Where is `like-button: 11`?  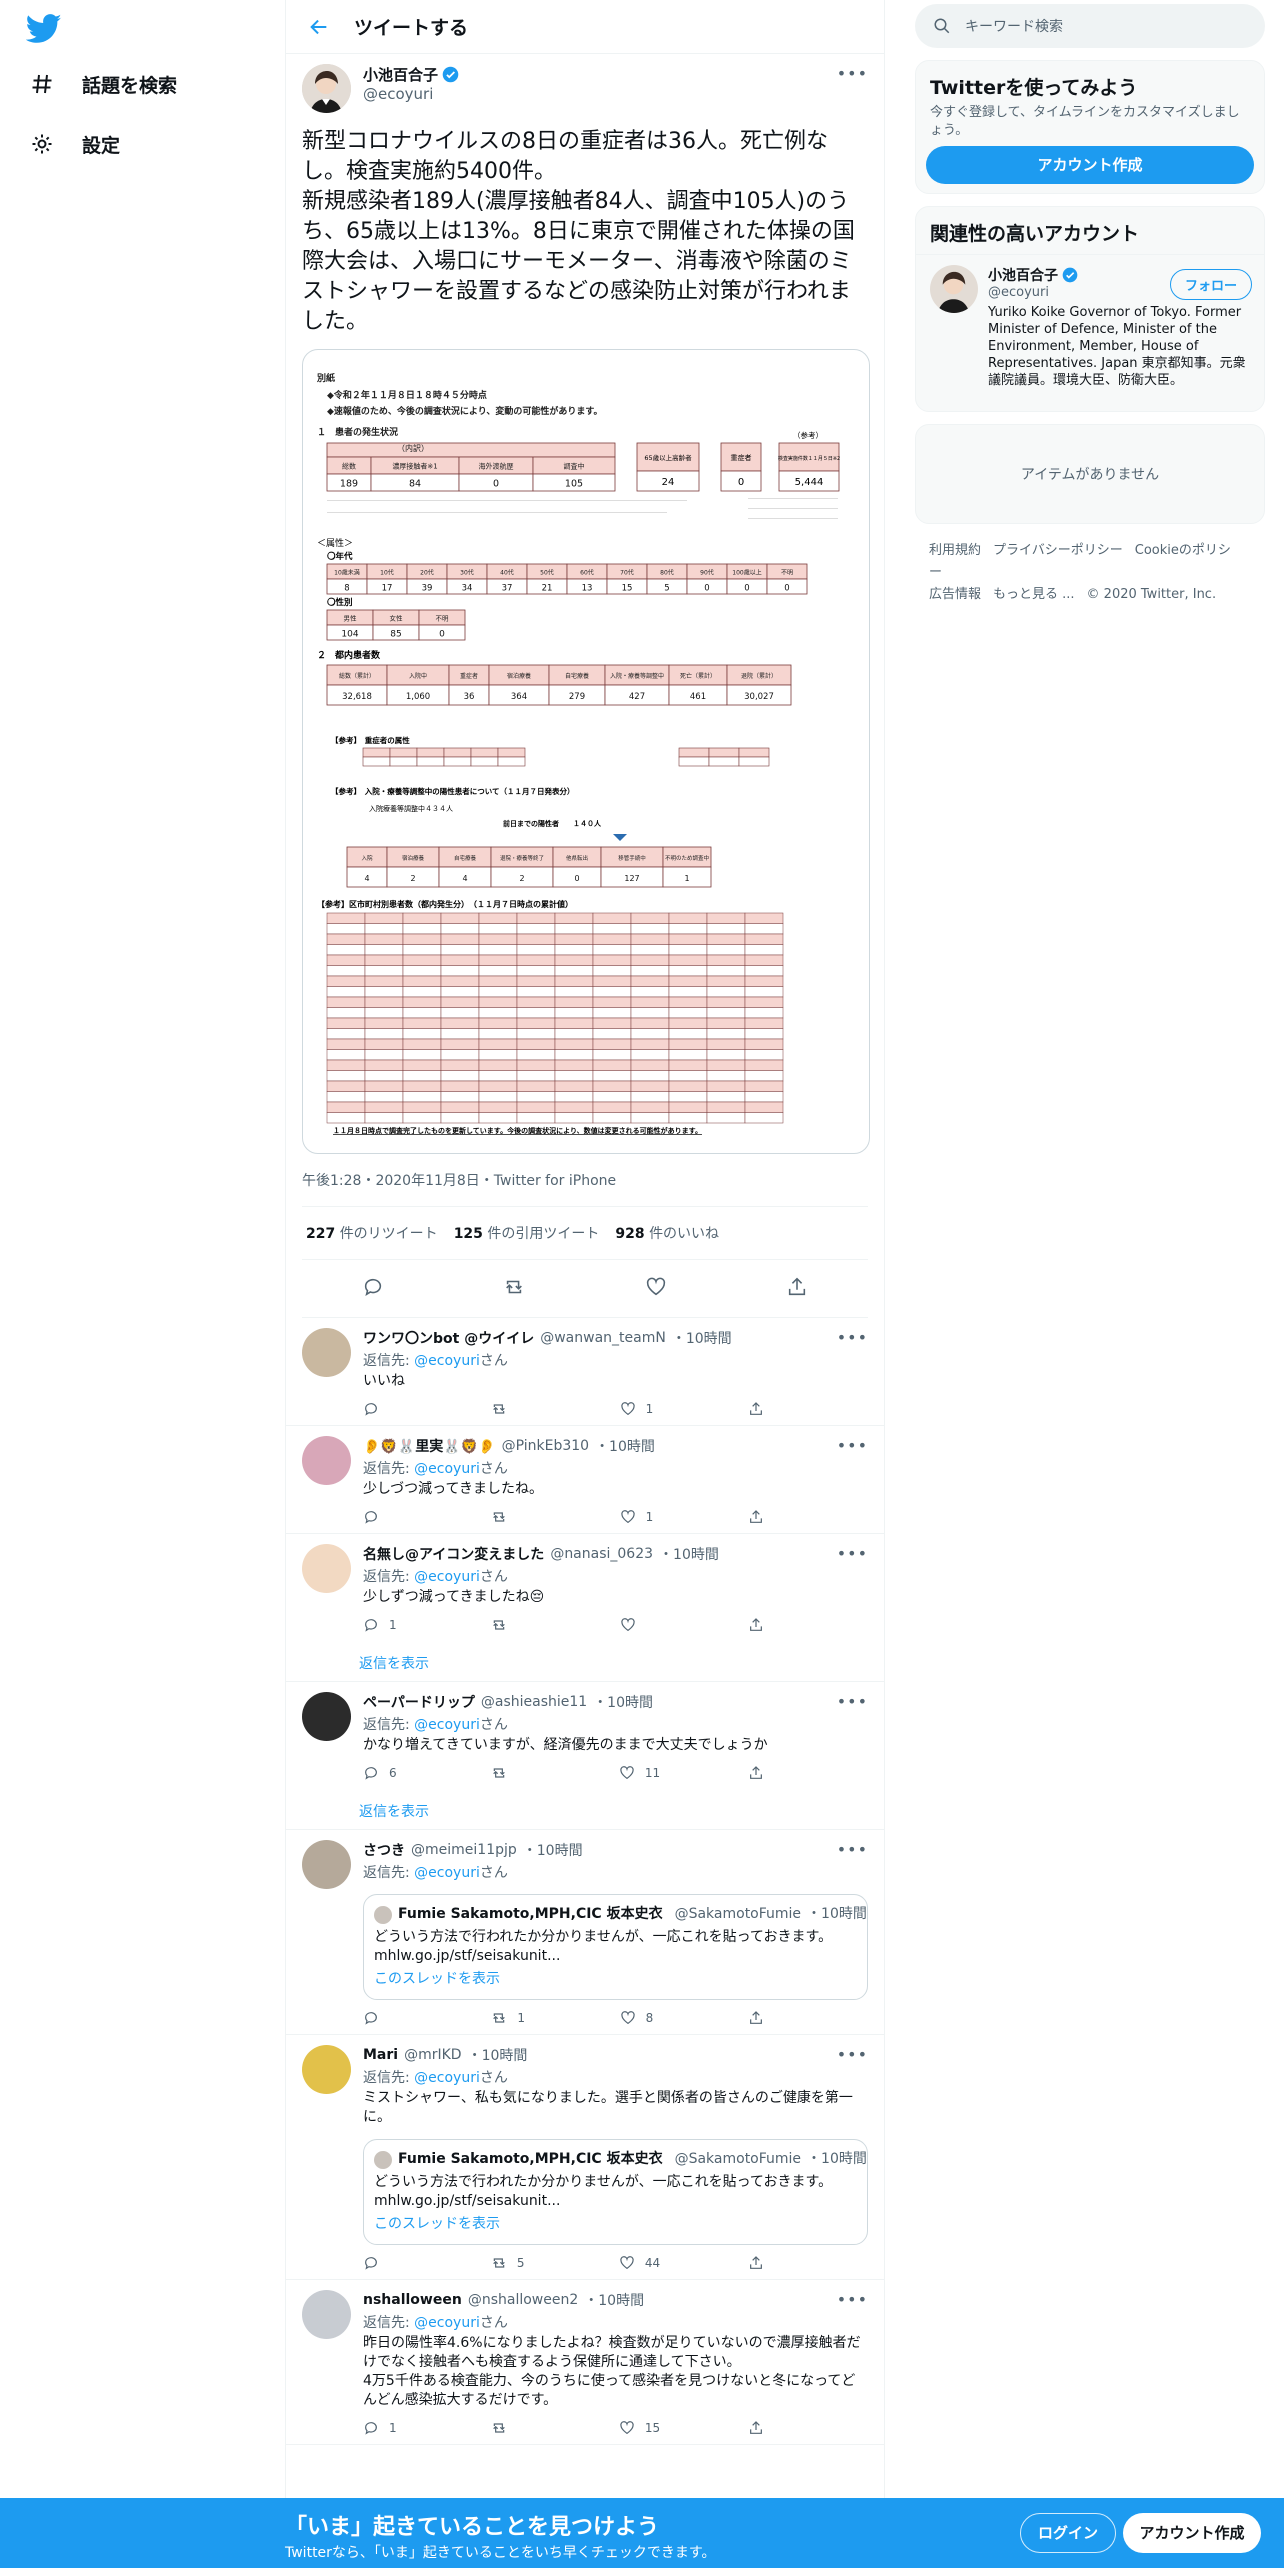 like-button: 11 is located at coordinates (639, 1773).